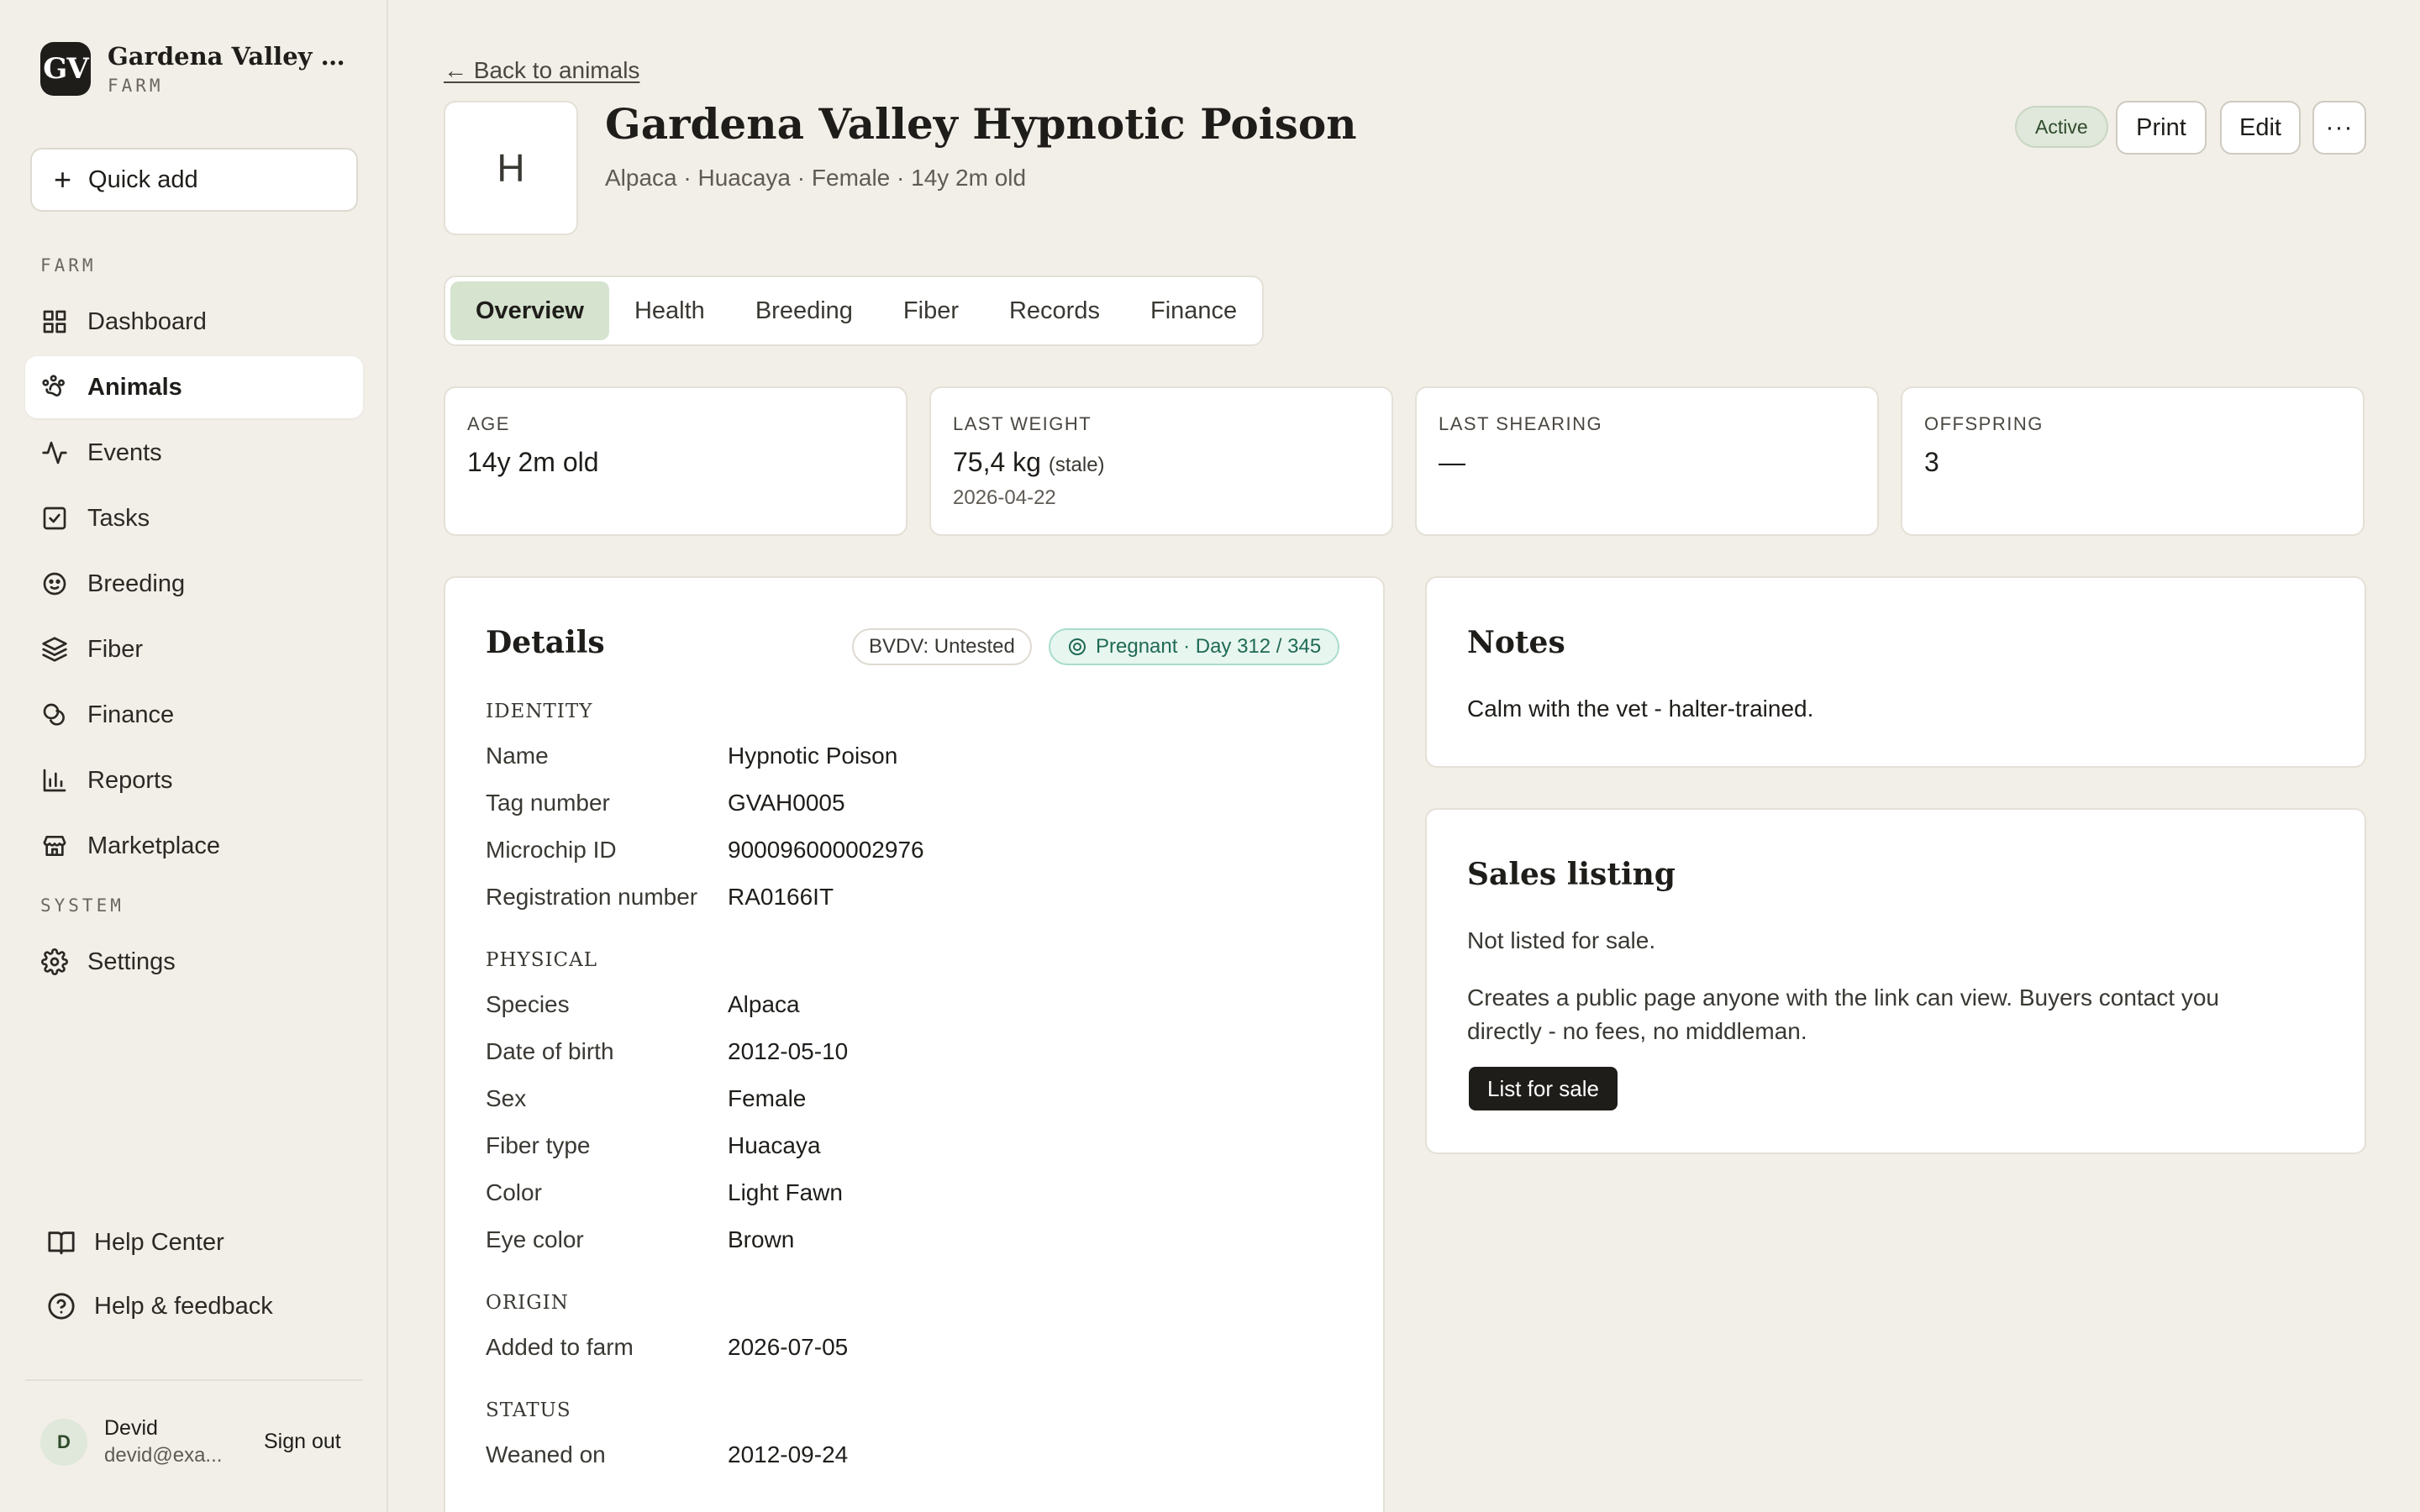  Describe the element at coordinates (68, 265) in the screenshot. I see `section-label-farm: FARM` at that location.